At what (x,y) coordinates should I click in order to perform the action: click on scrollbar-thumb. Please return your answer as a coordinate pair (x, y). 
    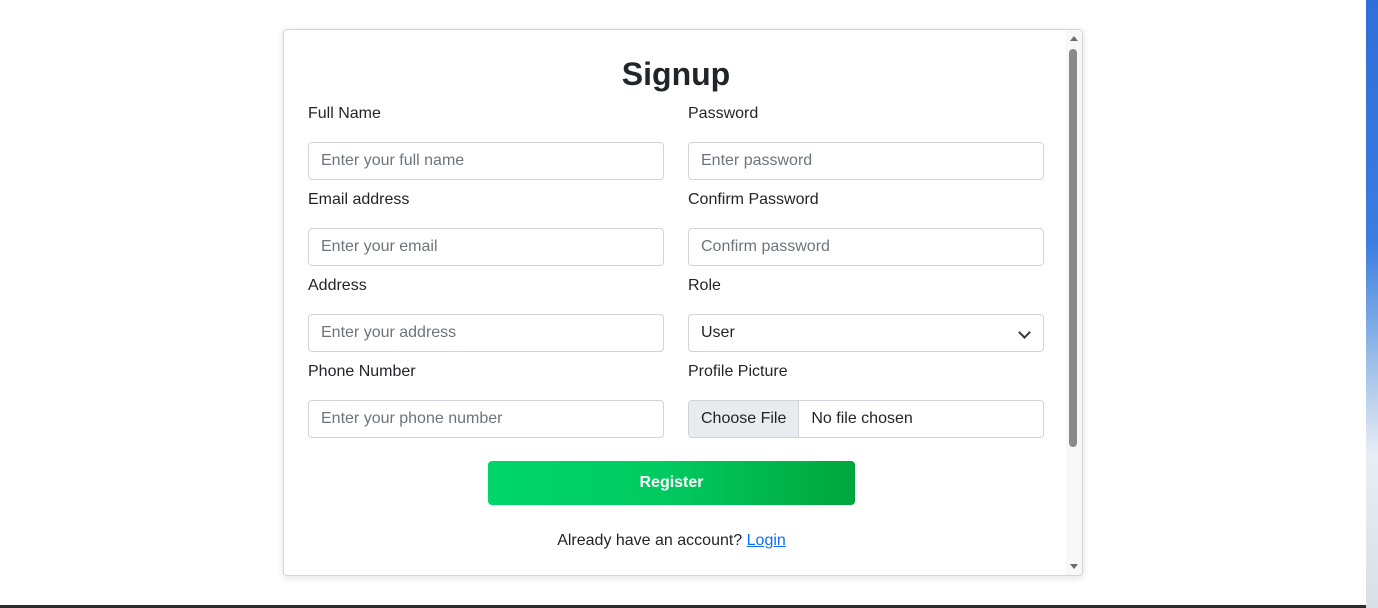
    Looking at the image, I should click on (1073, 248).